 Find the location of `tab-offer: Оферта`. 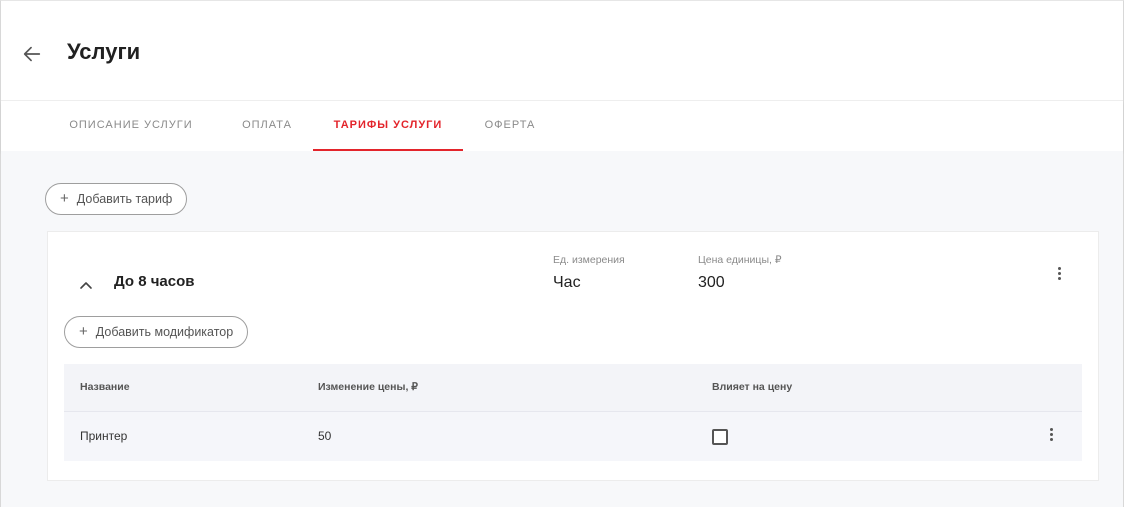

tab-offer: Оферта is located at coordinates (510, 126).